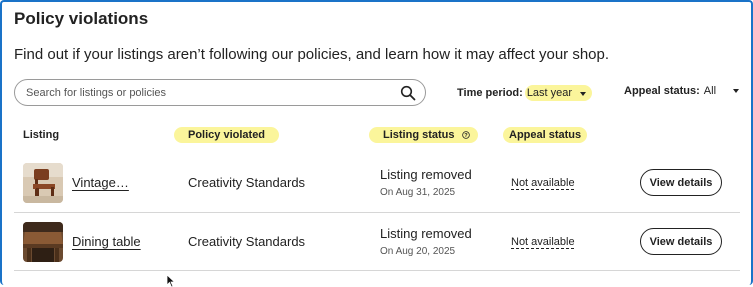 This screenshot has height=287, width=753. What do you see at coordinates (490, 93) in the screenshot?
I see `time-period-label: Time period:` at bounding box center [490, 93].